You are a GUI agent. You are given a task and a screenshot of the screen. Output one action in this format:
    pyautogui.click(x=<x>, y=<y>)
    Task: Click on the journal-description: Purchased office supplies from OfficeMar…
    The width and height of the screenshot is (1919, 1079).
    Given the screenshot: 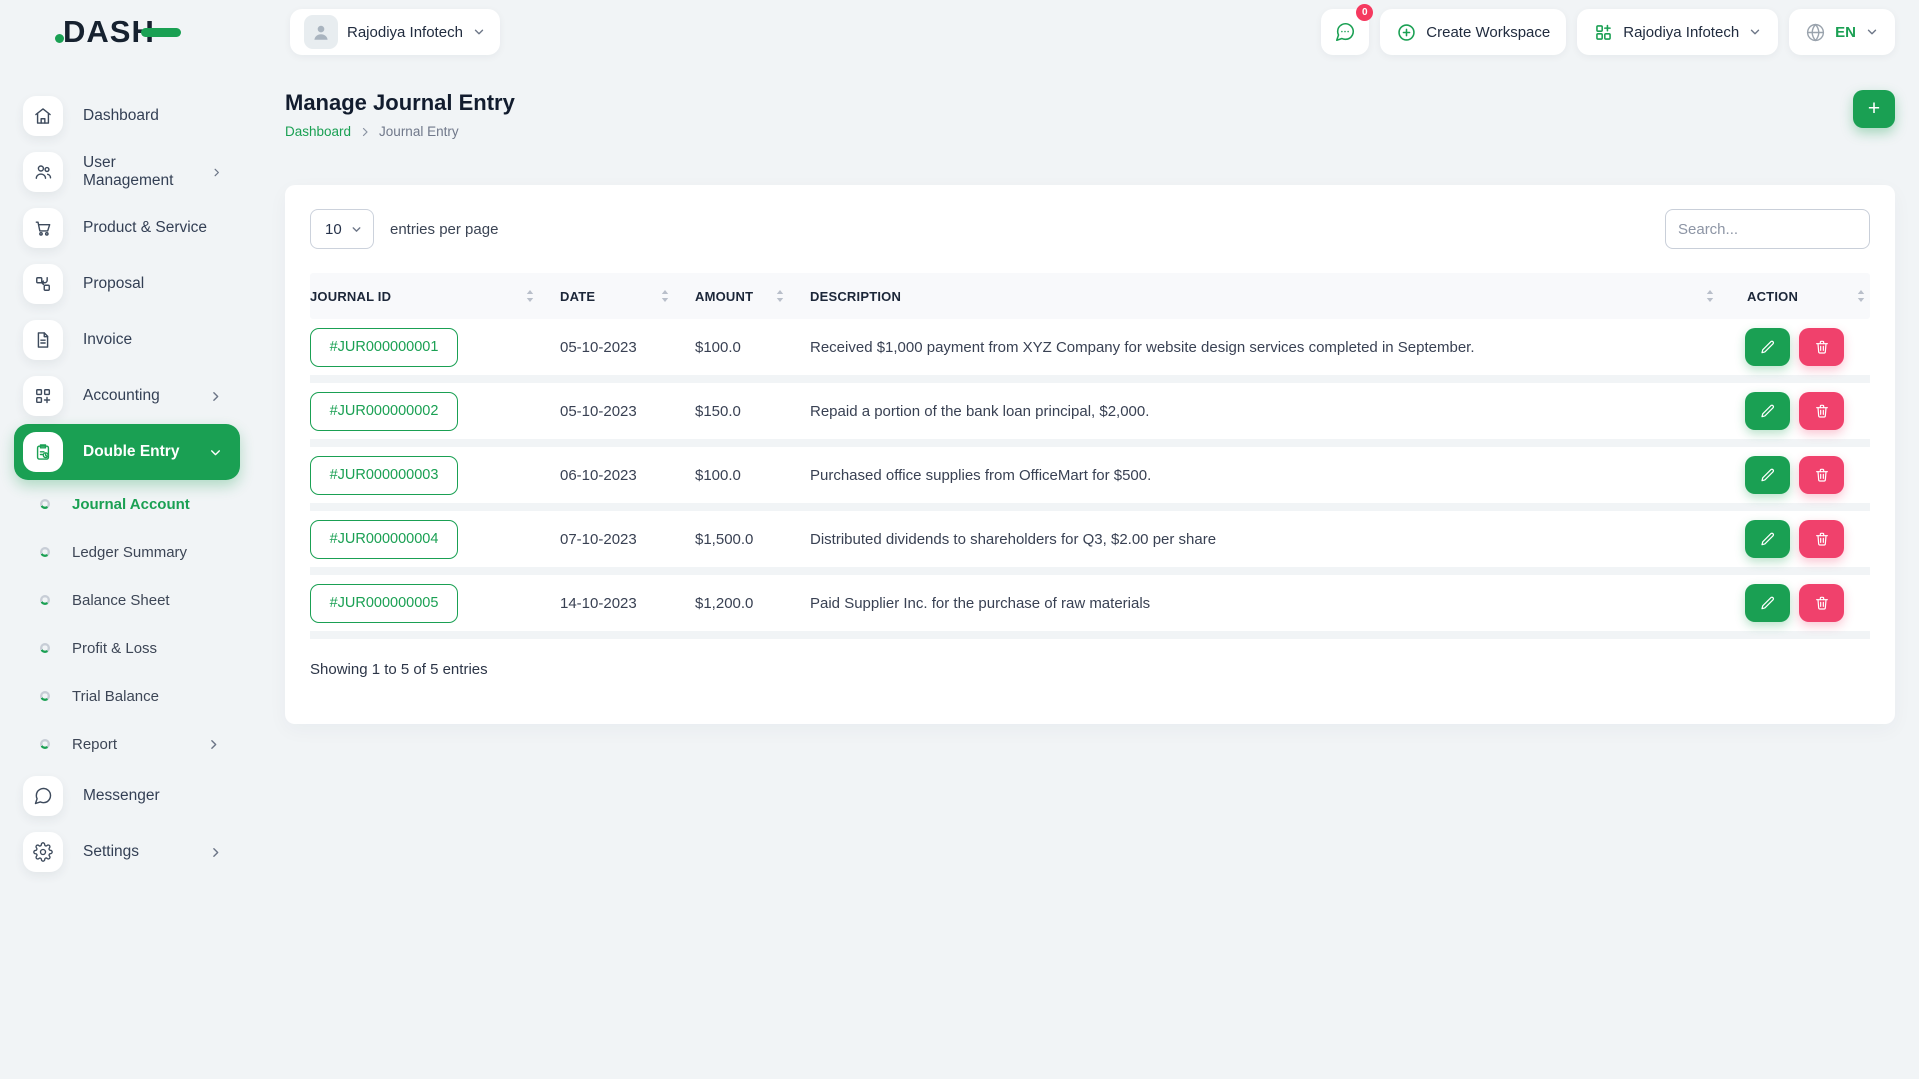 What is the action you would take?
    pyautogui.click(x=981, y=475)
    